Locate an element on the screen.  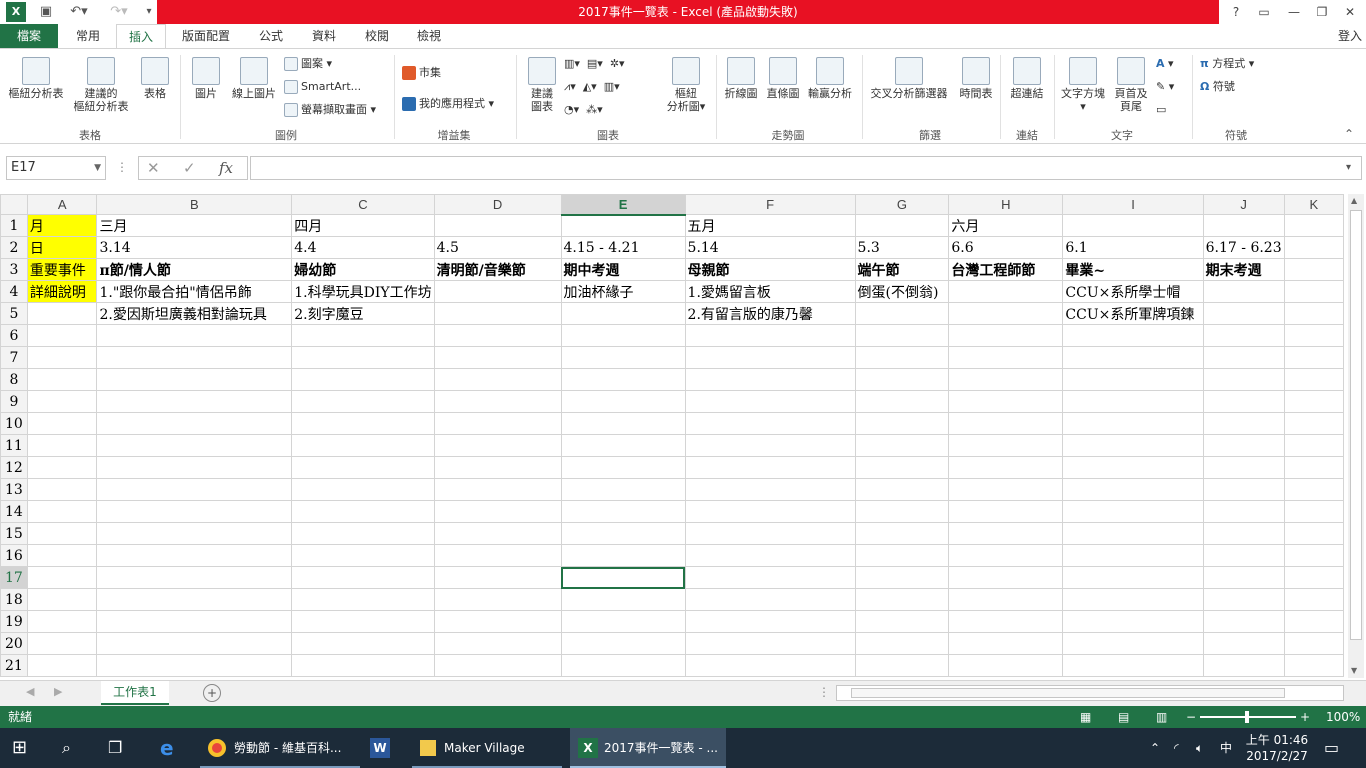
cell: 三月 is located at coordinates (194, 225).